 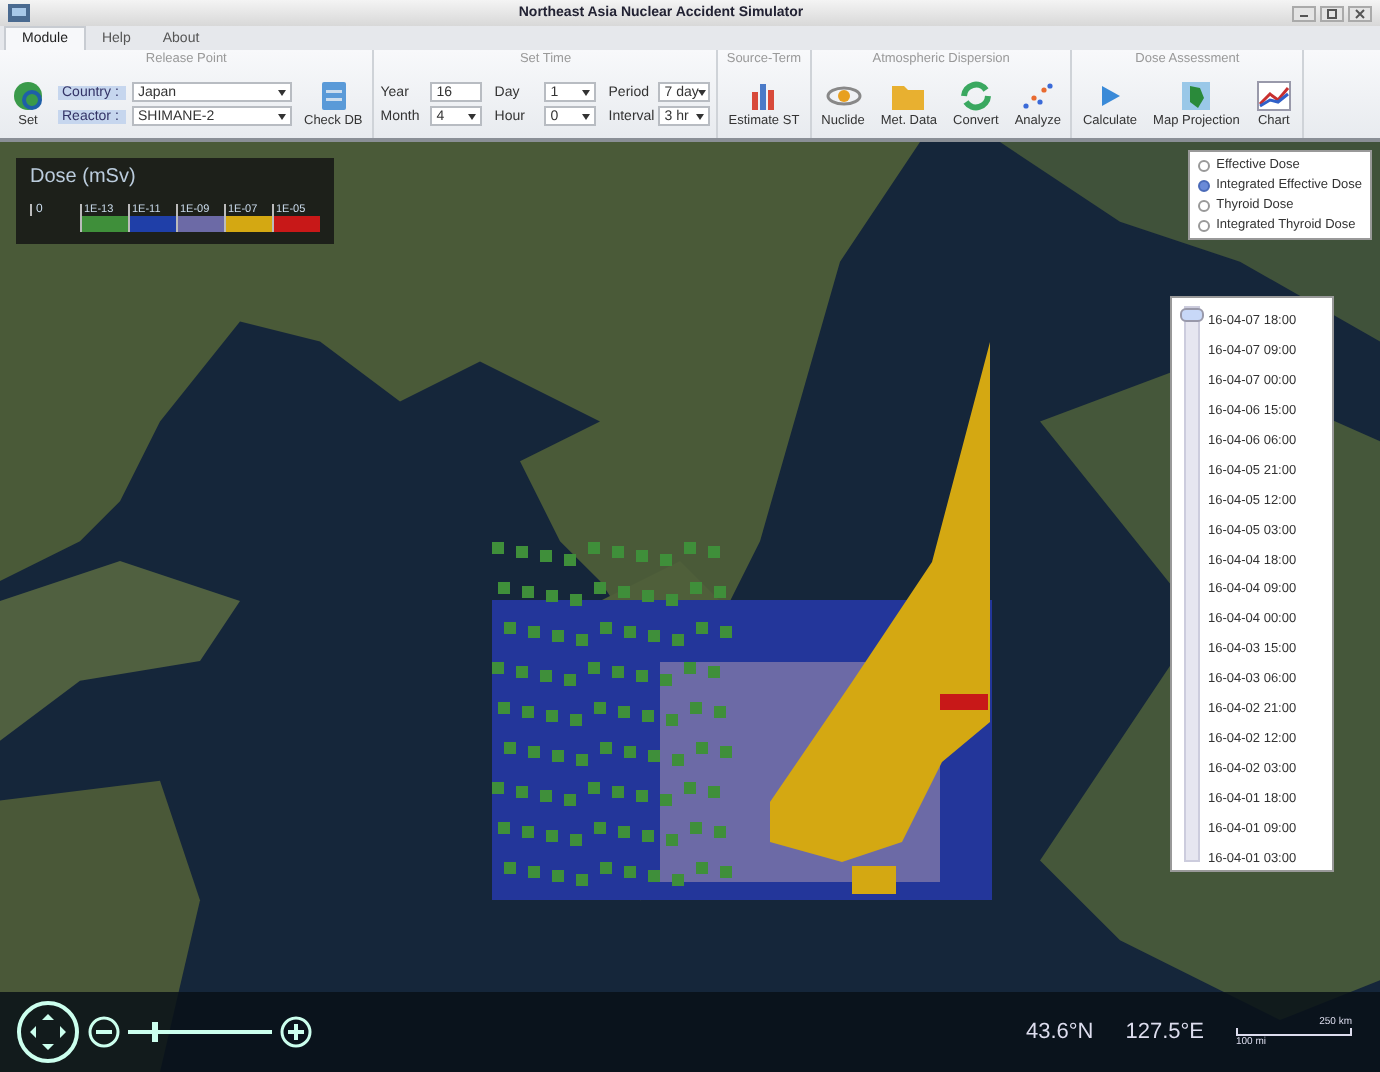 What do you see at coordinates (1332, 13) in the screenshot?
I see `maximize-icon` at bounding box center [1332, 13].